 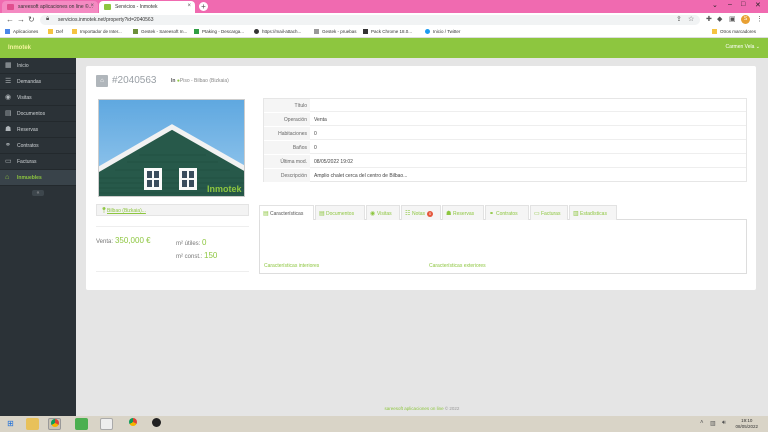 What do you see at coordinates (8, 161) in the screenshot?
I see `folder-icon: ▭` at bounding box center [8, 161].